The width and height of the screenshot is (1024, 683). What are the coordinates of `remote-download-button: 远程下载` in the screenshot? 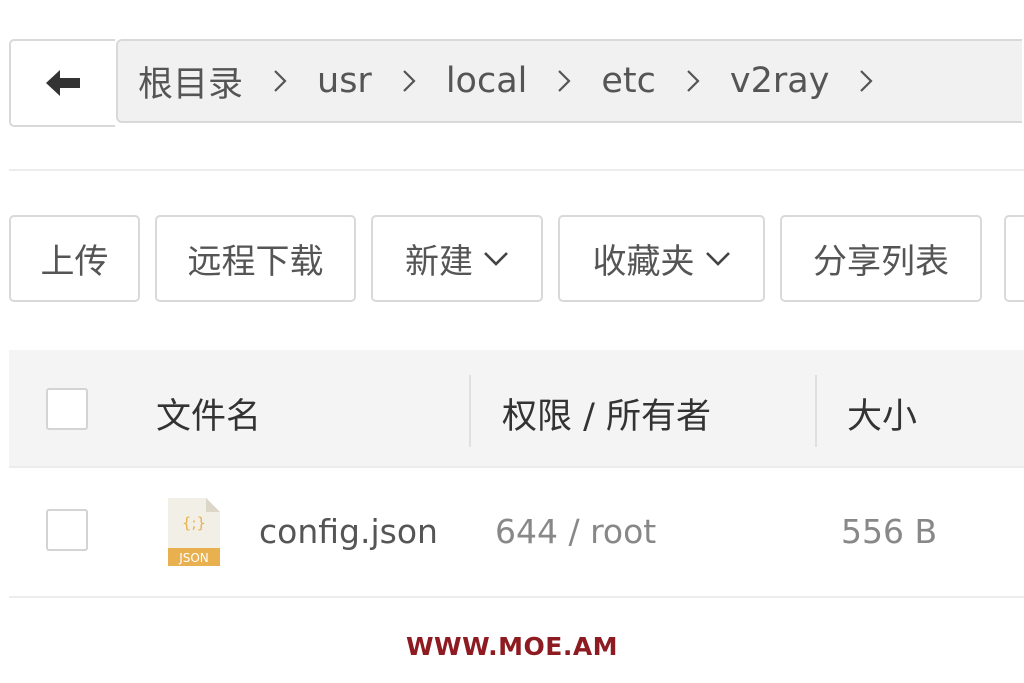 It's located at (255, 258).